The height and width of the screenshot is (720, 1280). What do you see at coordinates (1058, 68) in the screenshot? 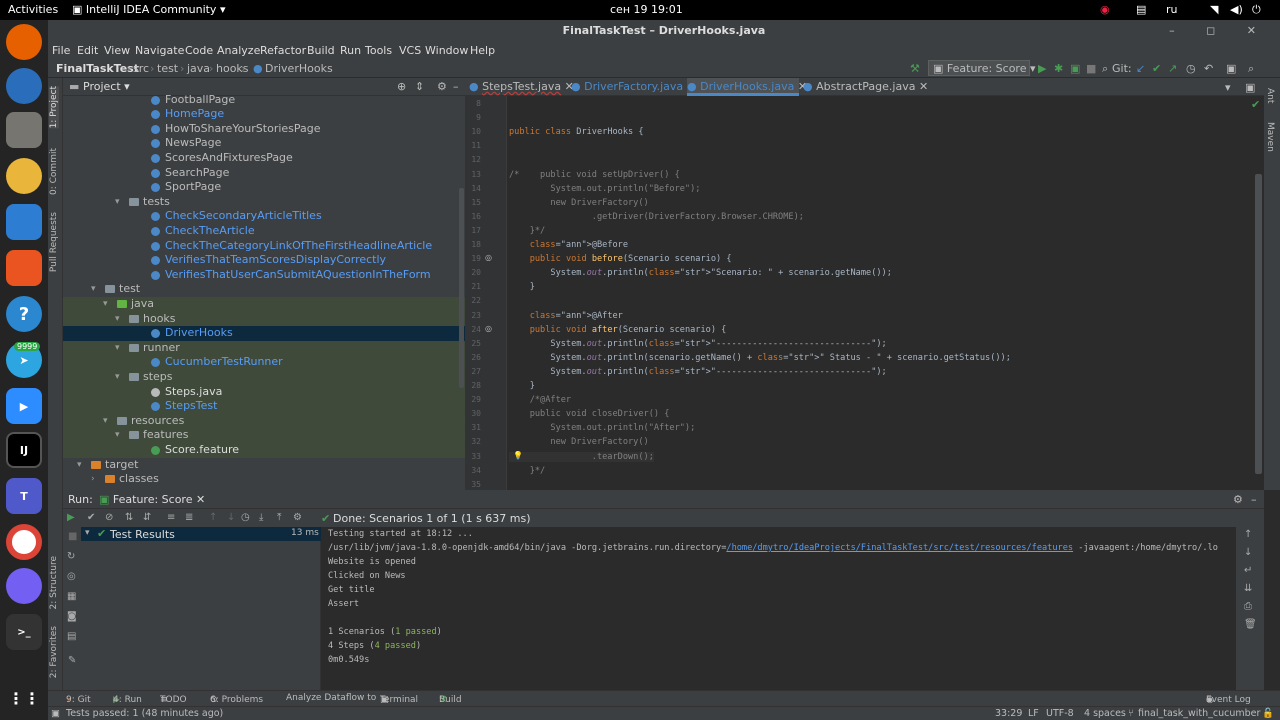
I see `debug-icon: ✱` at bounding box center [1058, 68].